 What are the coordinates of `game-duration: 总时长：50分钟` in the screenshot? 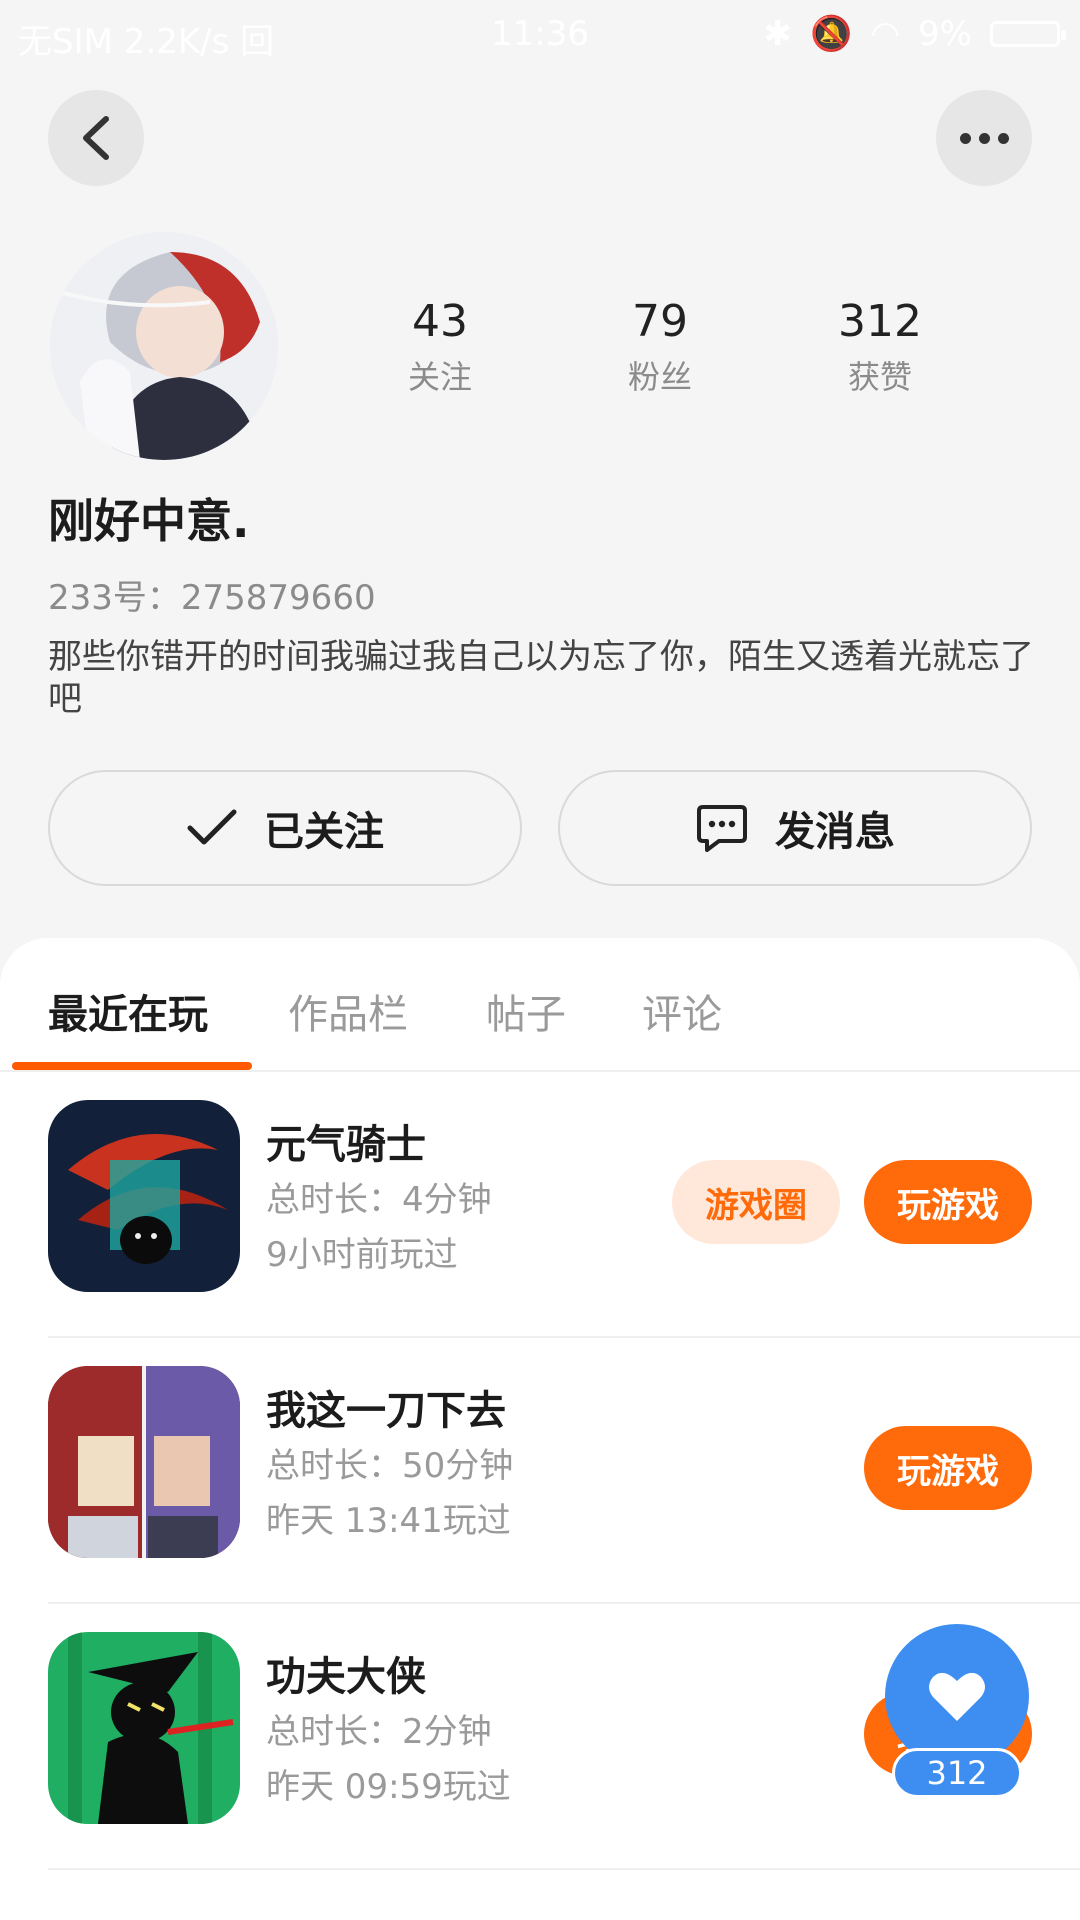 It's located at (390, 1466).